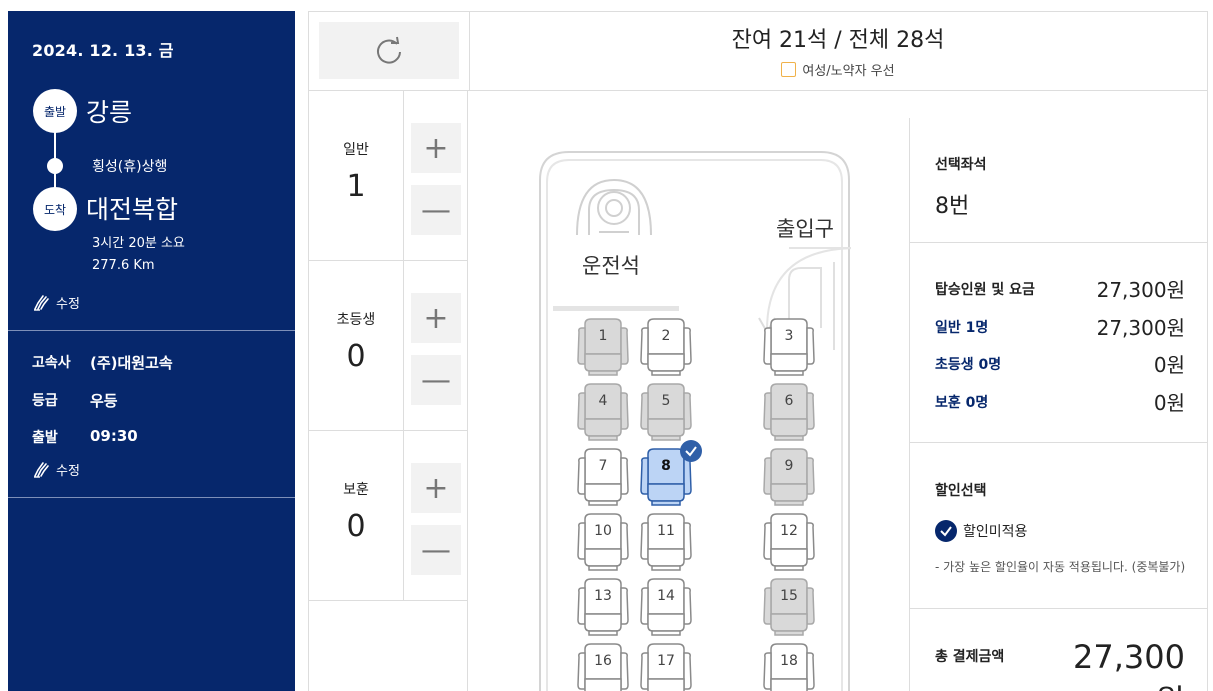  I want to click on fare-row-general: 일반 1명 27,300원, so click(1060, 326).